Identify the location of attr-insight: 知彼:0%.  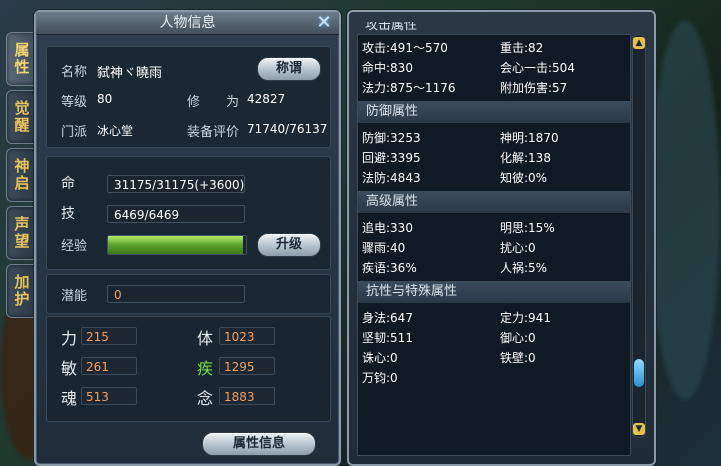
(524, 178).